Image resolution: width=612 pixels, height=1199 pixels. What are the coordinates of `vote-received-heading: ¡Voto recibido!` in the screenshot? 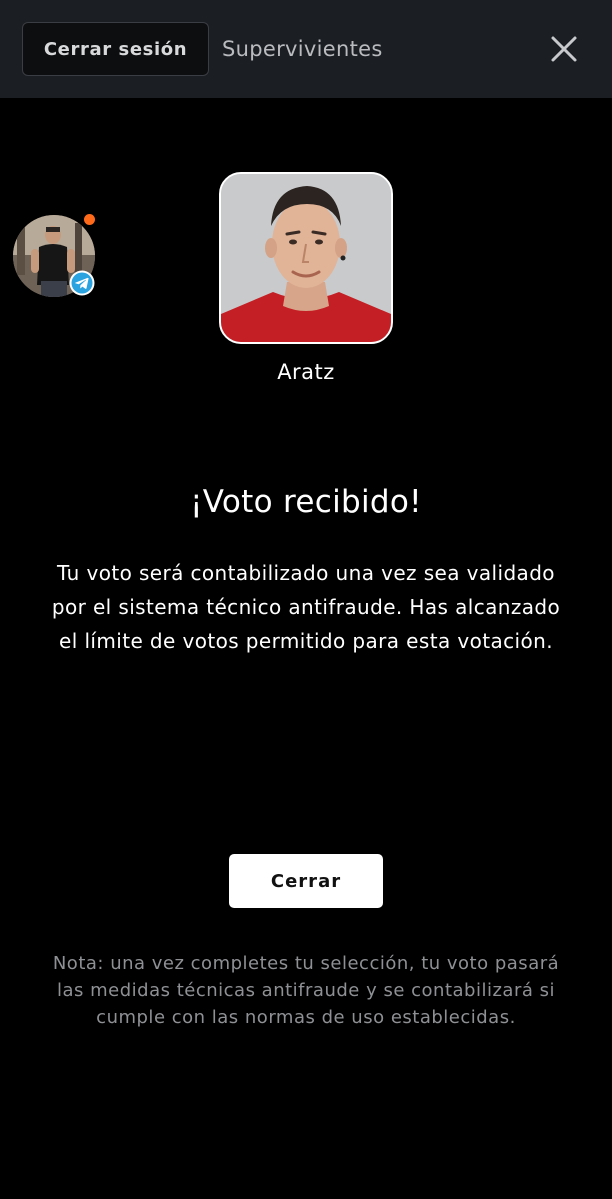 It's located at (306, 502).